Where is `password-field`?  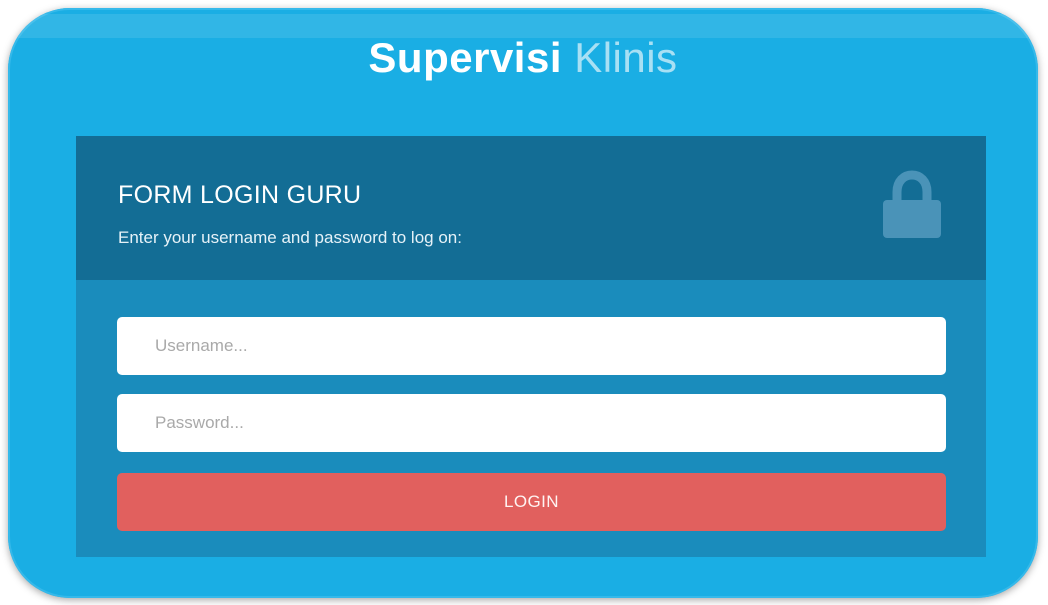 password-field is located at coordinates (531, 423).